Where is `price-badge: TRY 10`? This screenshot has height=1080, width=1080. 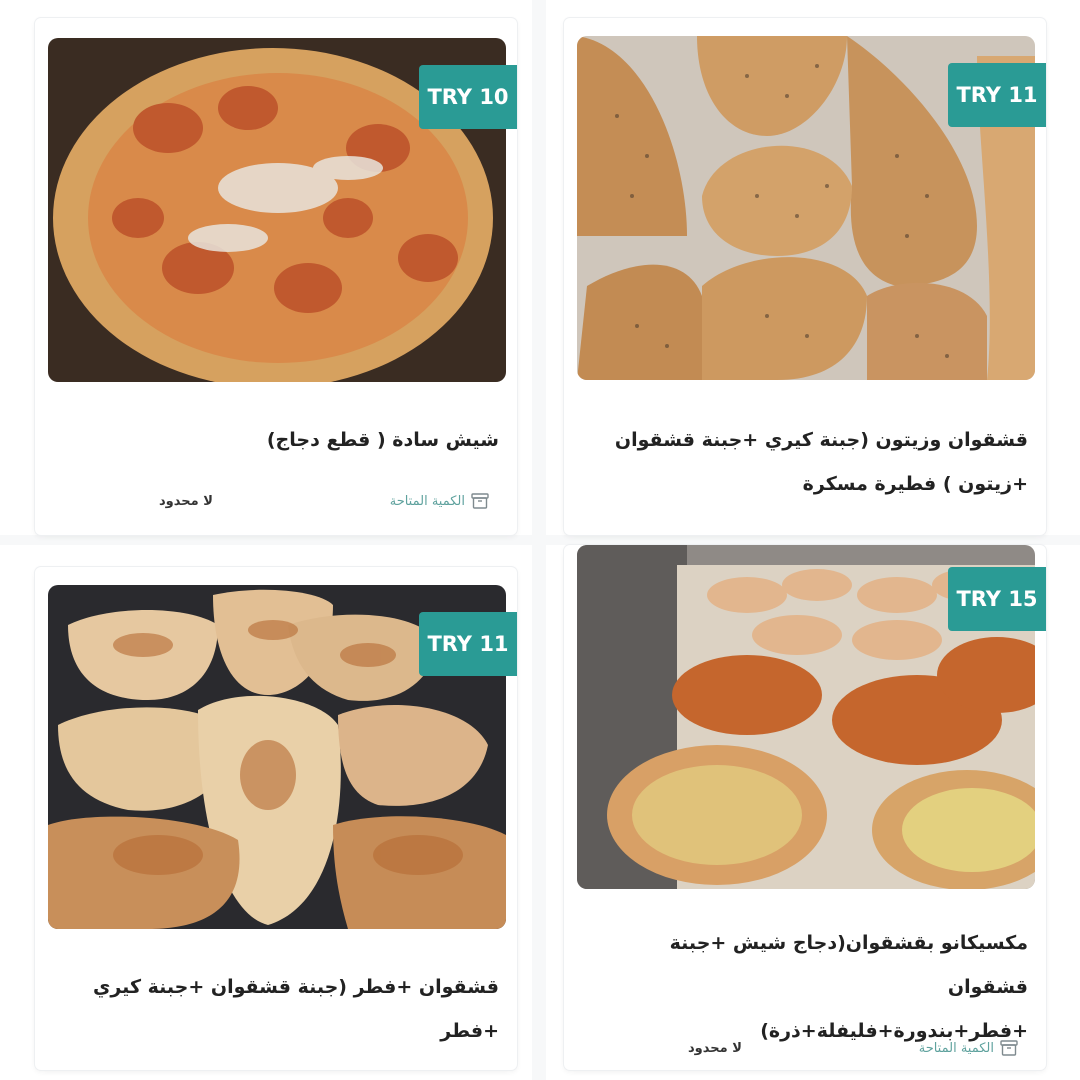 price-badge: TRY 10 is located at coordinates (468, 97).